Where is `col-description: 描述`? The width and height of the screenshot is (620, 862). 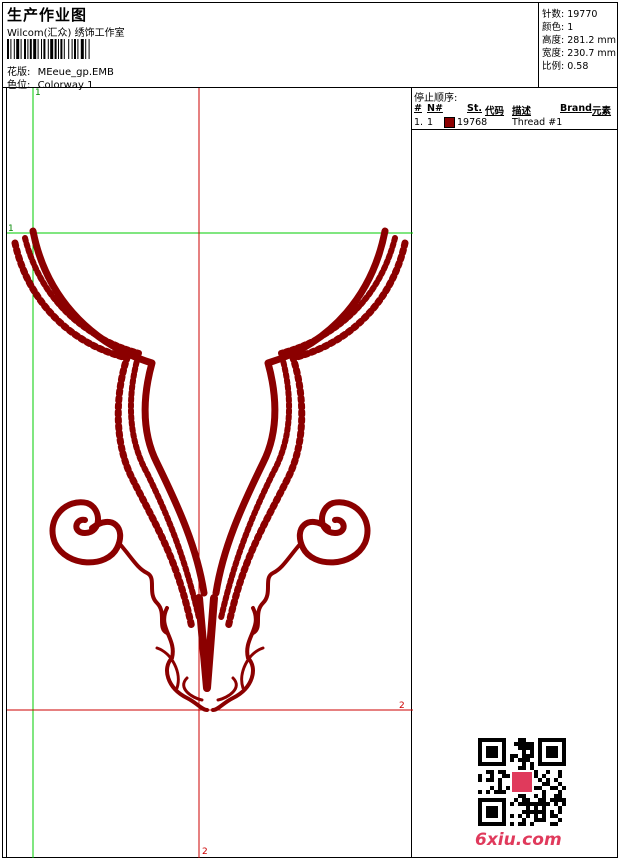
col-description: 描述 is located at coordinates (522, 111).